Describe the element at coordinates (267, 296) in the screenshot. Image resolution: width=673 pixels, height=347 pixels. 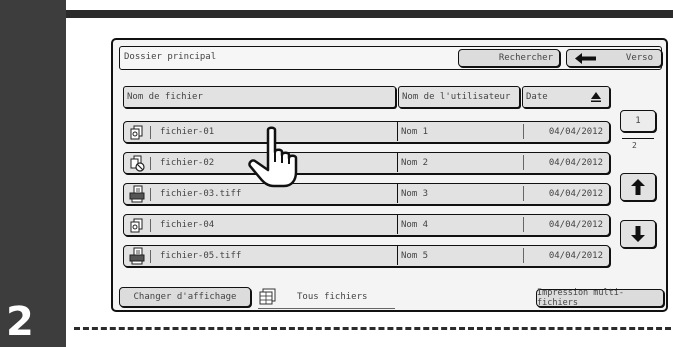
I see `all-files-icon` at that location.